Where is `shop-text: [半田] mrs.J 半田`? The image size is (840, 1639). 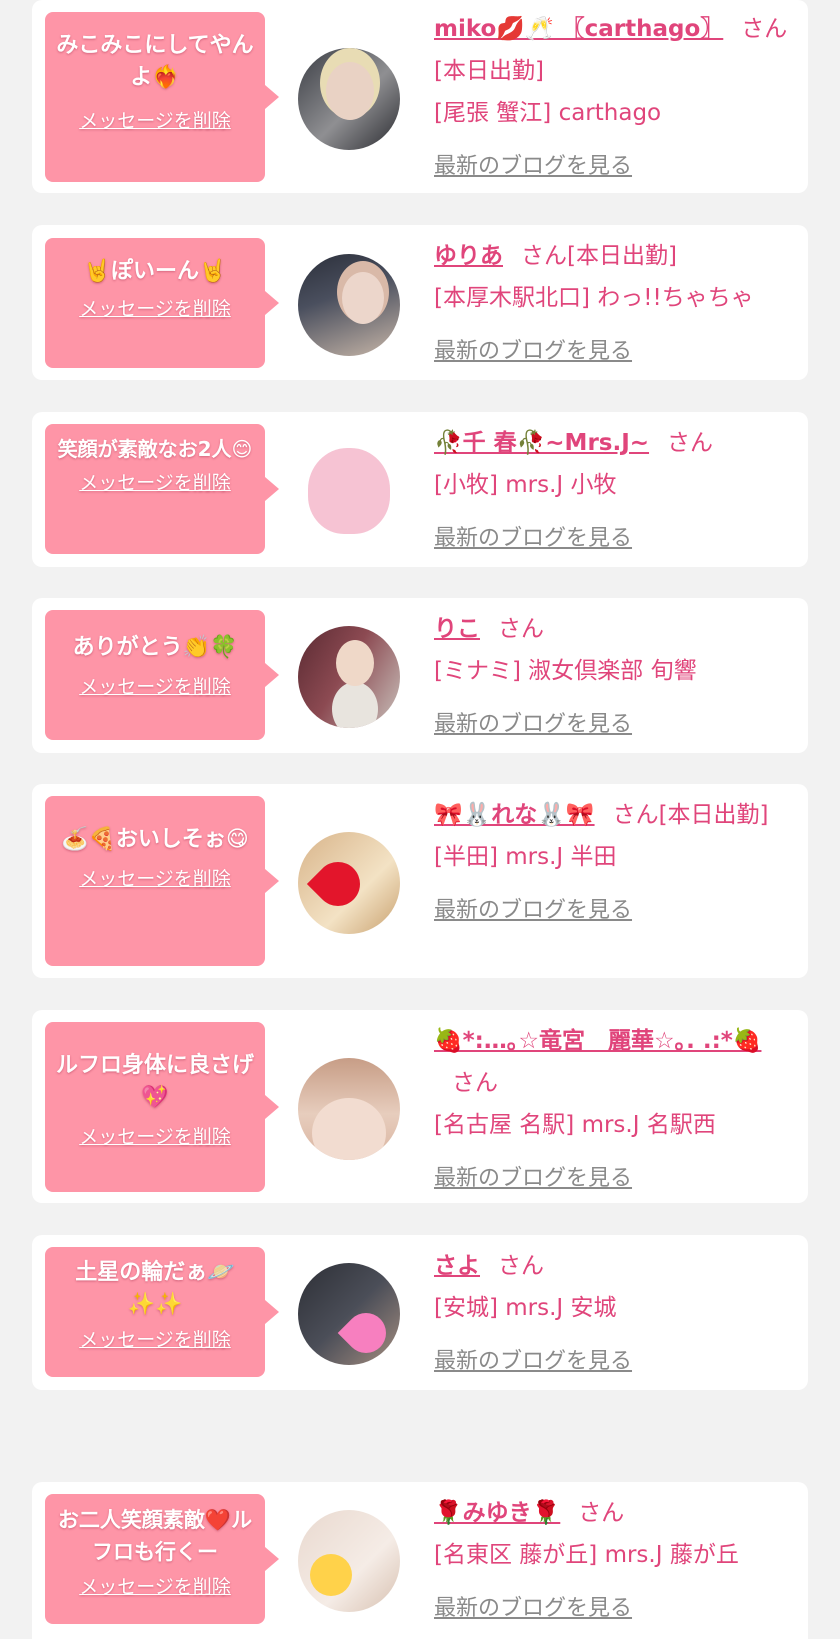 shop-text: [半田] mrs.J 半田 is located at coordinates (525, 857).